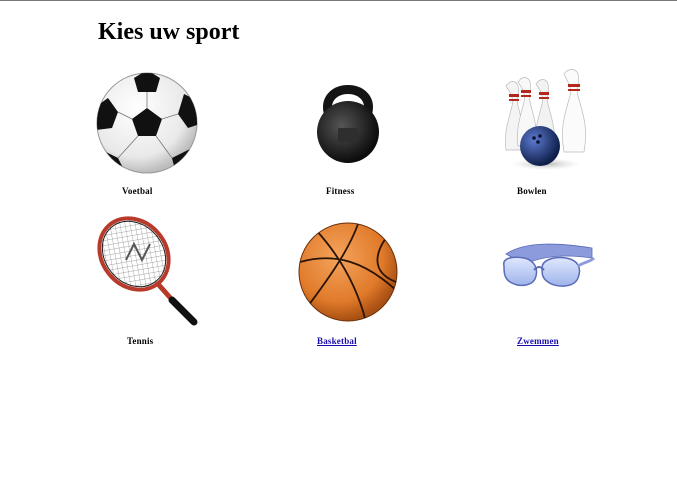 Image resolution: width=677 pixels, height=500 pixels. Describe the element at coordinates (338, 0) in the screenshot. I see `top-border` at that location.